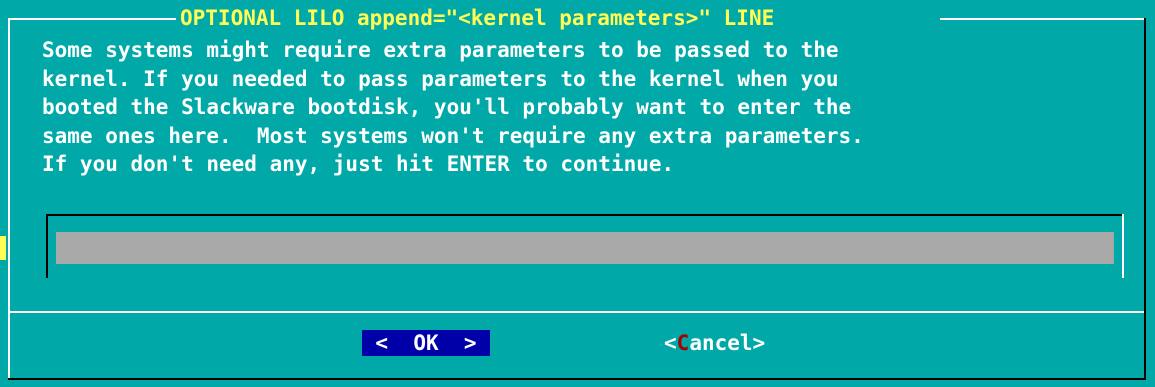 The width and height of the screenshot is (1155, 387). I want to click on frame-left-line, so click(9, 199).